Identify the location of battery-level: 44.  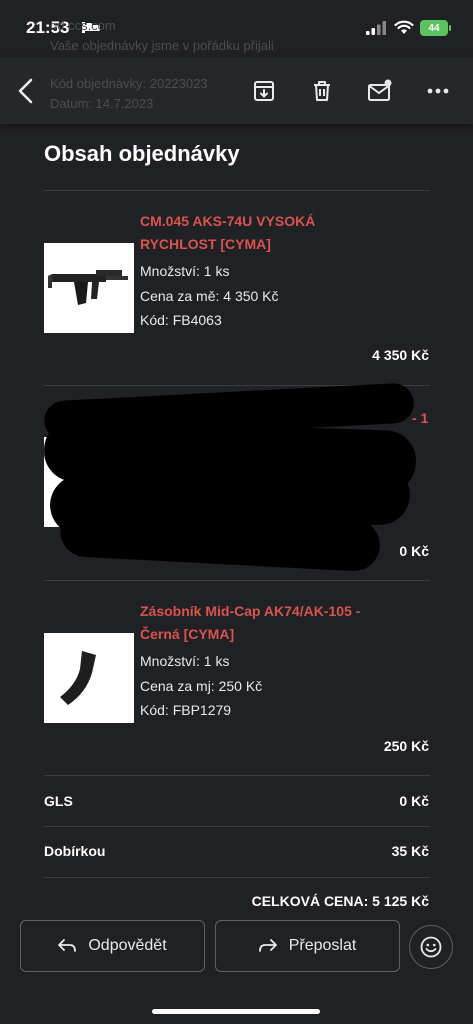
(434, 28).